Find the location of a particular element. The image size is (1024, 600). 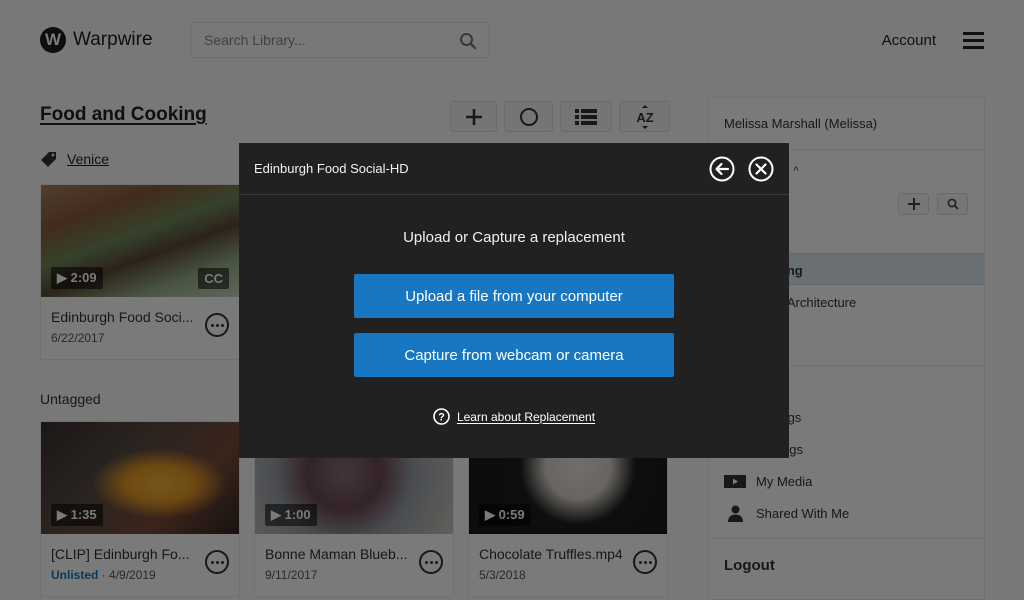

modal-subtitle: Upload or Capture a replacement is located at coordinates (514, 237).